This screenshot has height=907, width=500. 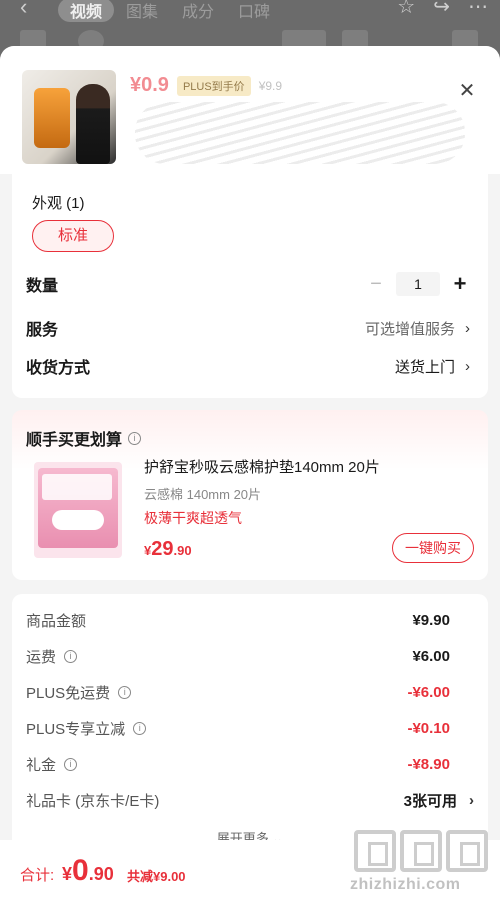 What do you see at coordinates (406, 9) in the screenshot?
I see `star-icon: ☆` at bounding box center [406, 9].